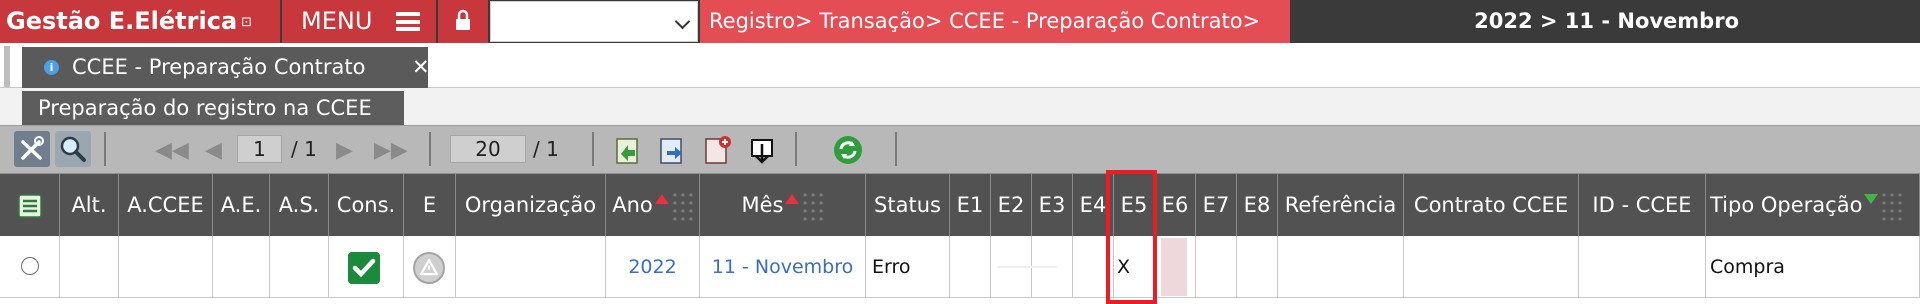 The width and height of the screenshot is (1920, 304). I want to click on col-header-cons: Cons., so click(366, 205).